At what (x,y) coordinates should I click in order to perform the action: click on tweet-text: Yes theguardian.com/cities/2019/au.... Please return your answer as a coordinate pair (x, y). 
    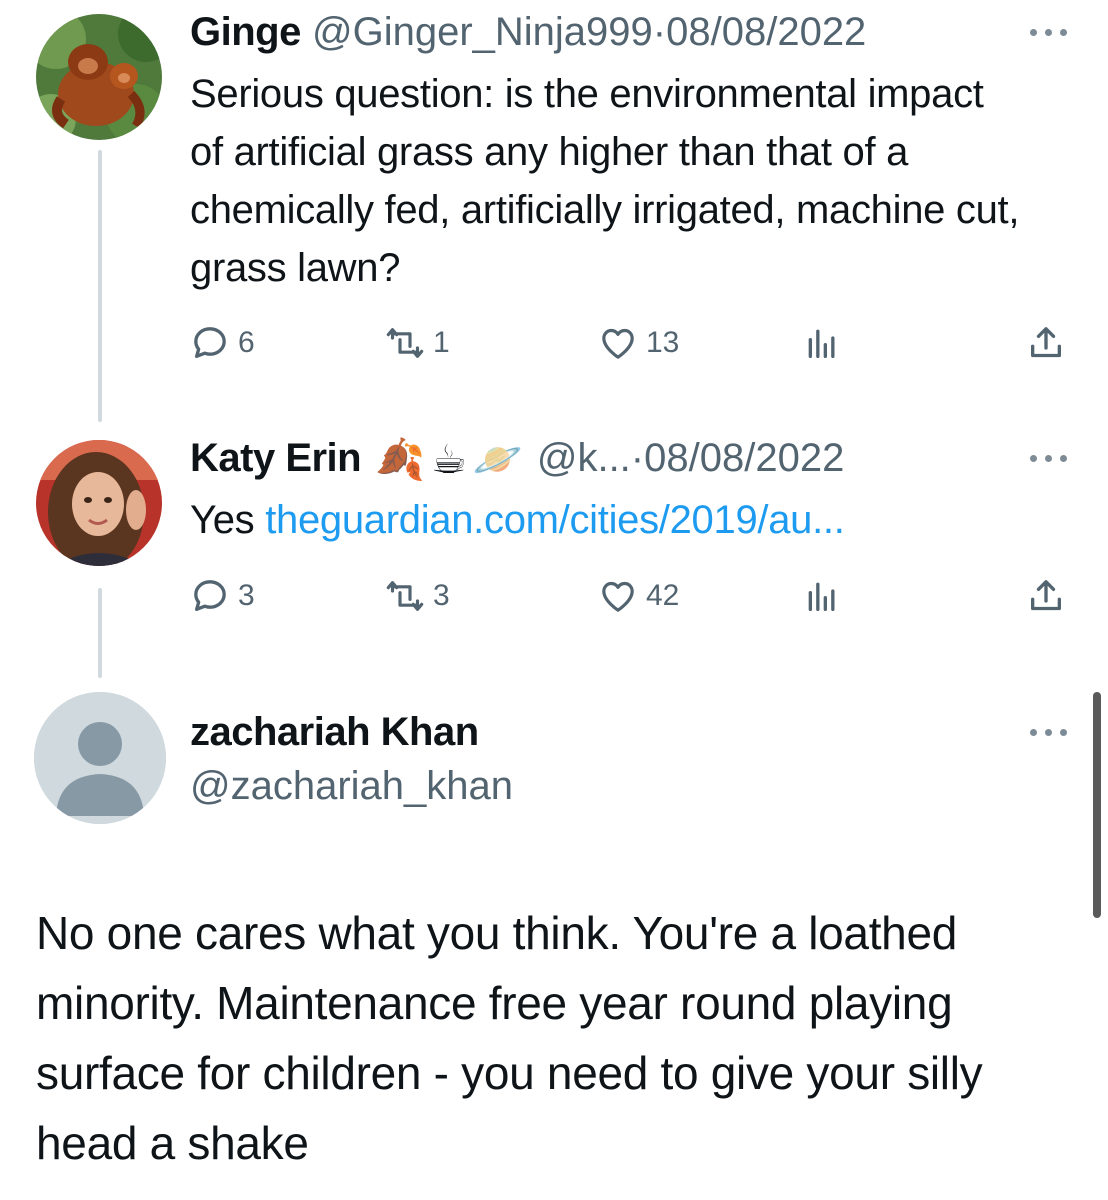
    Looking at the image, I should click on (605, 520).